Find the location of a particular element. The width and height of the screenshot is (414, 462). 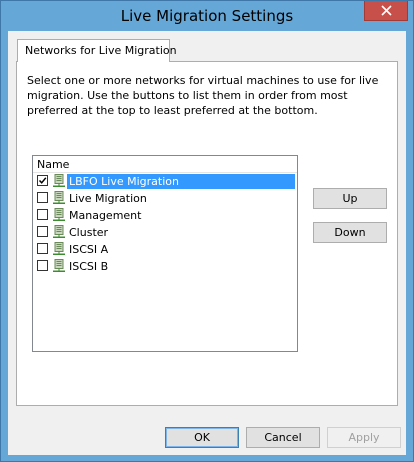

list-item: ISCSI B is located at coordinates (165, 266).